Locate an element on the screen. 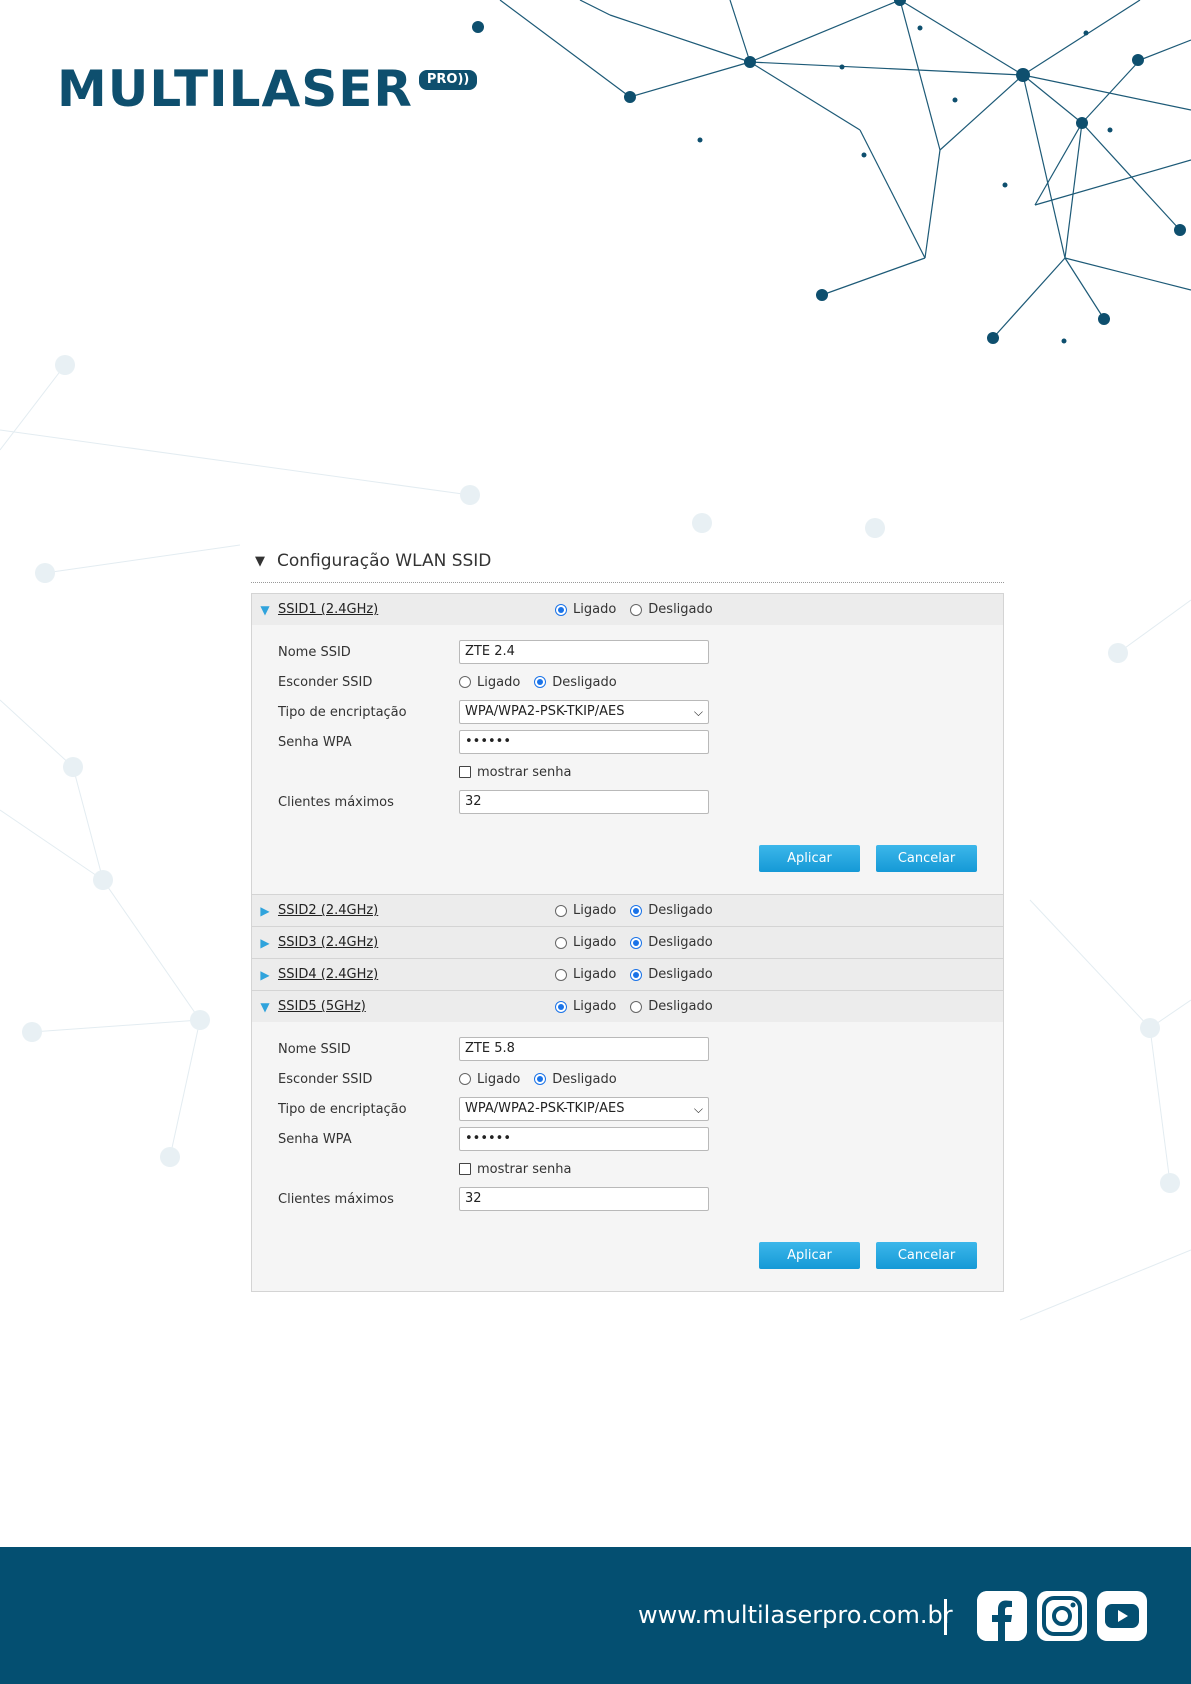 The width and height of the screenshot is (1191, 1684). ssid-header-5: ▼ SSID5 (5GHz) Ligado Desligado is located at coordinates (627, 1006).